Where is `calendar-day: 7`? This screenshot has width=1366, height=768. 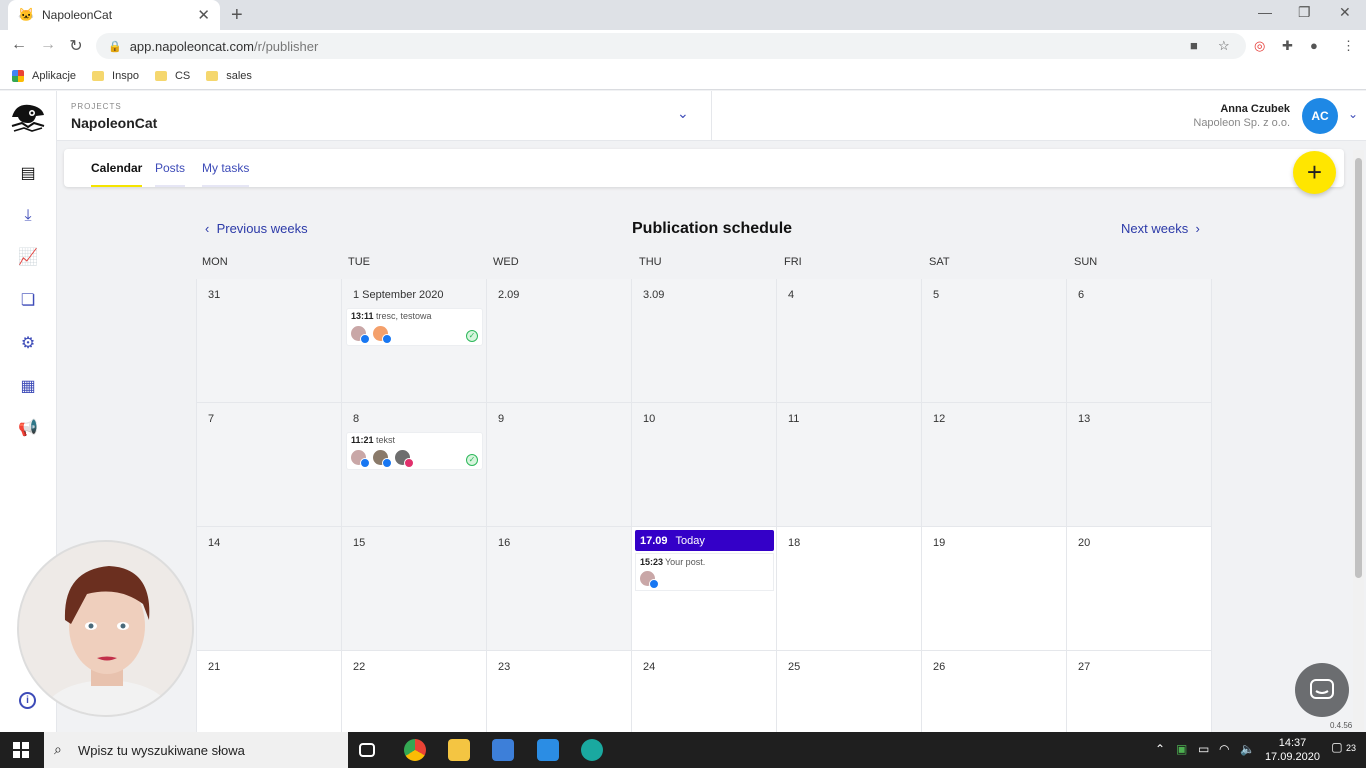 calendar-day: 7 is located at coordinates (269, 465).